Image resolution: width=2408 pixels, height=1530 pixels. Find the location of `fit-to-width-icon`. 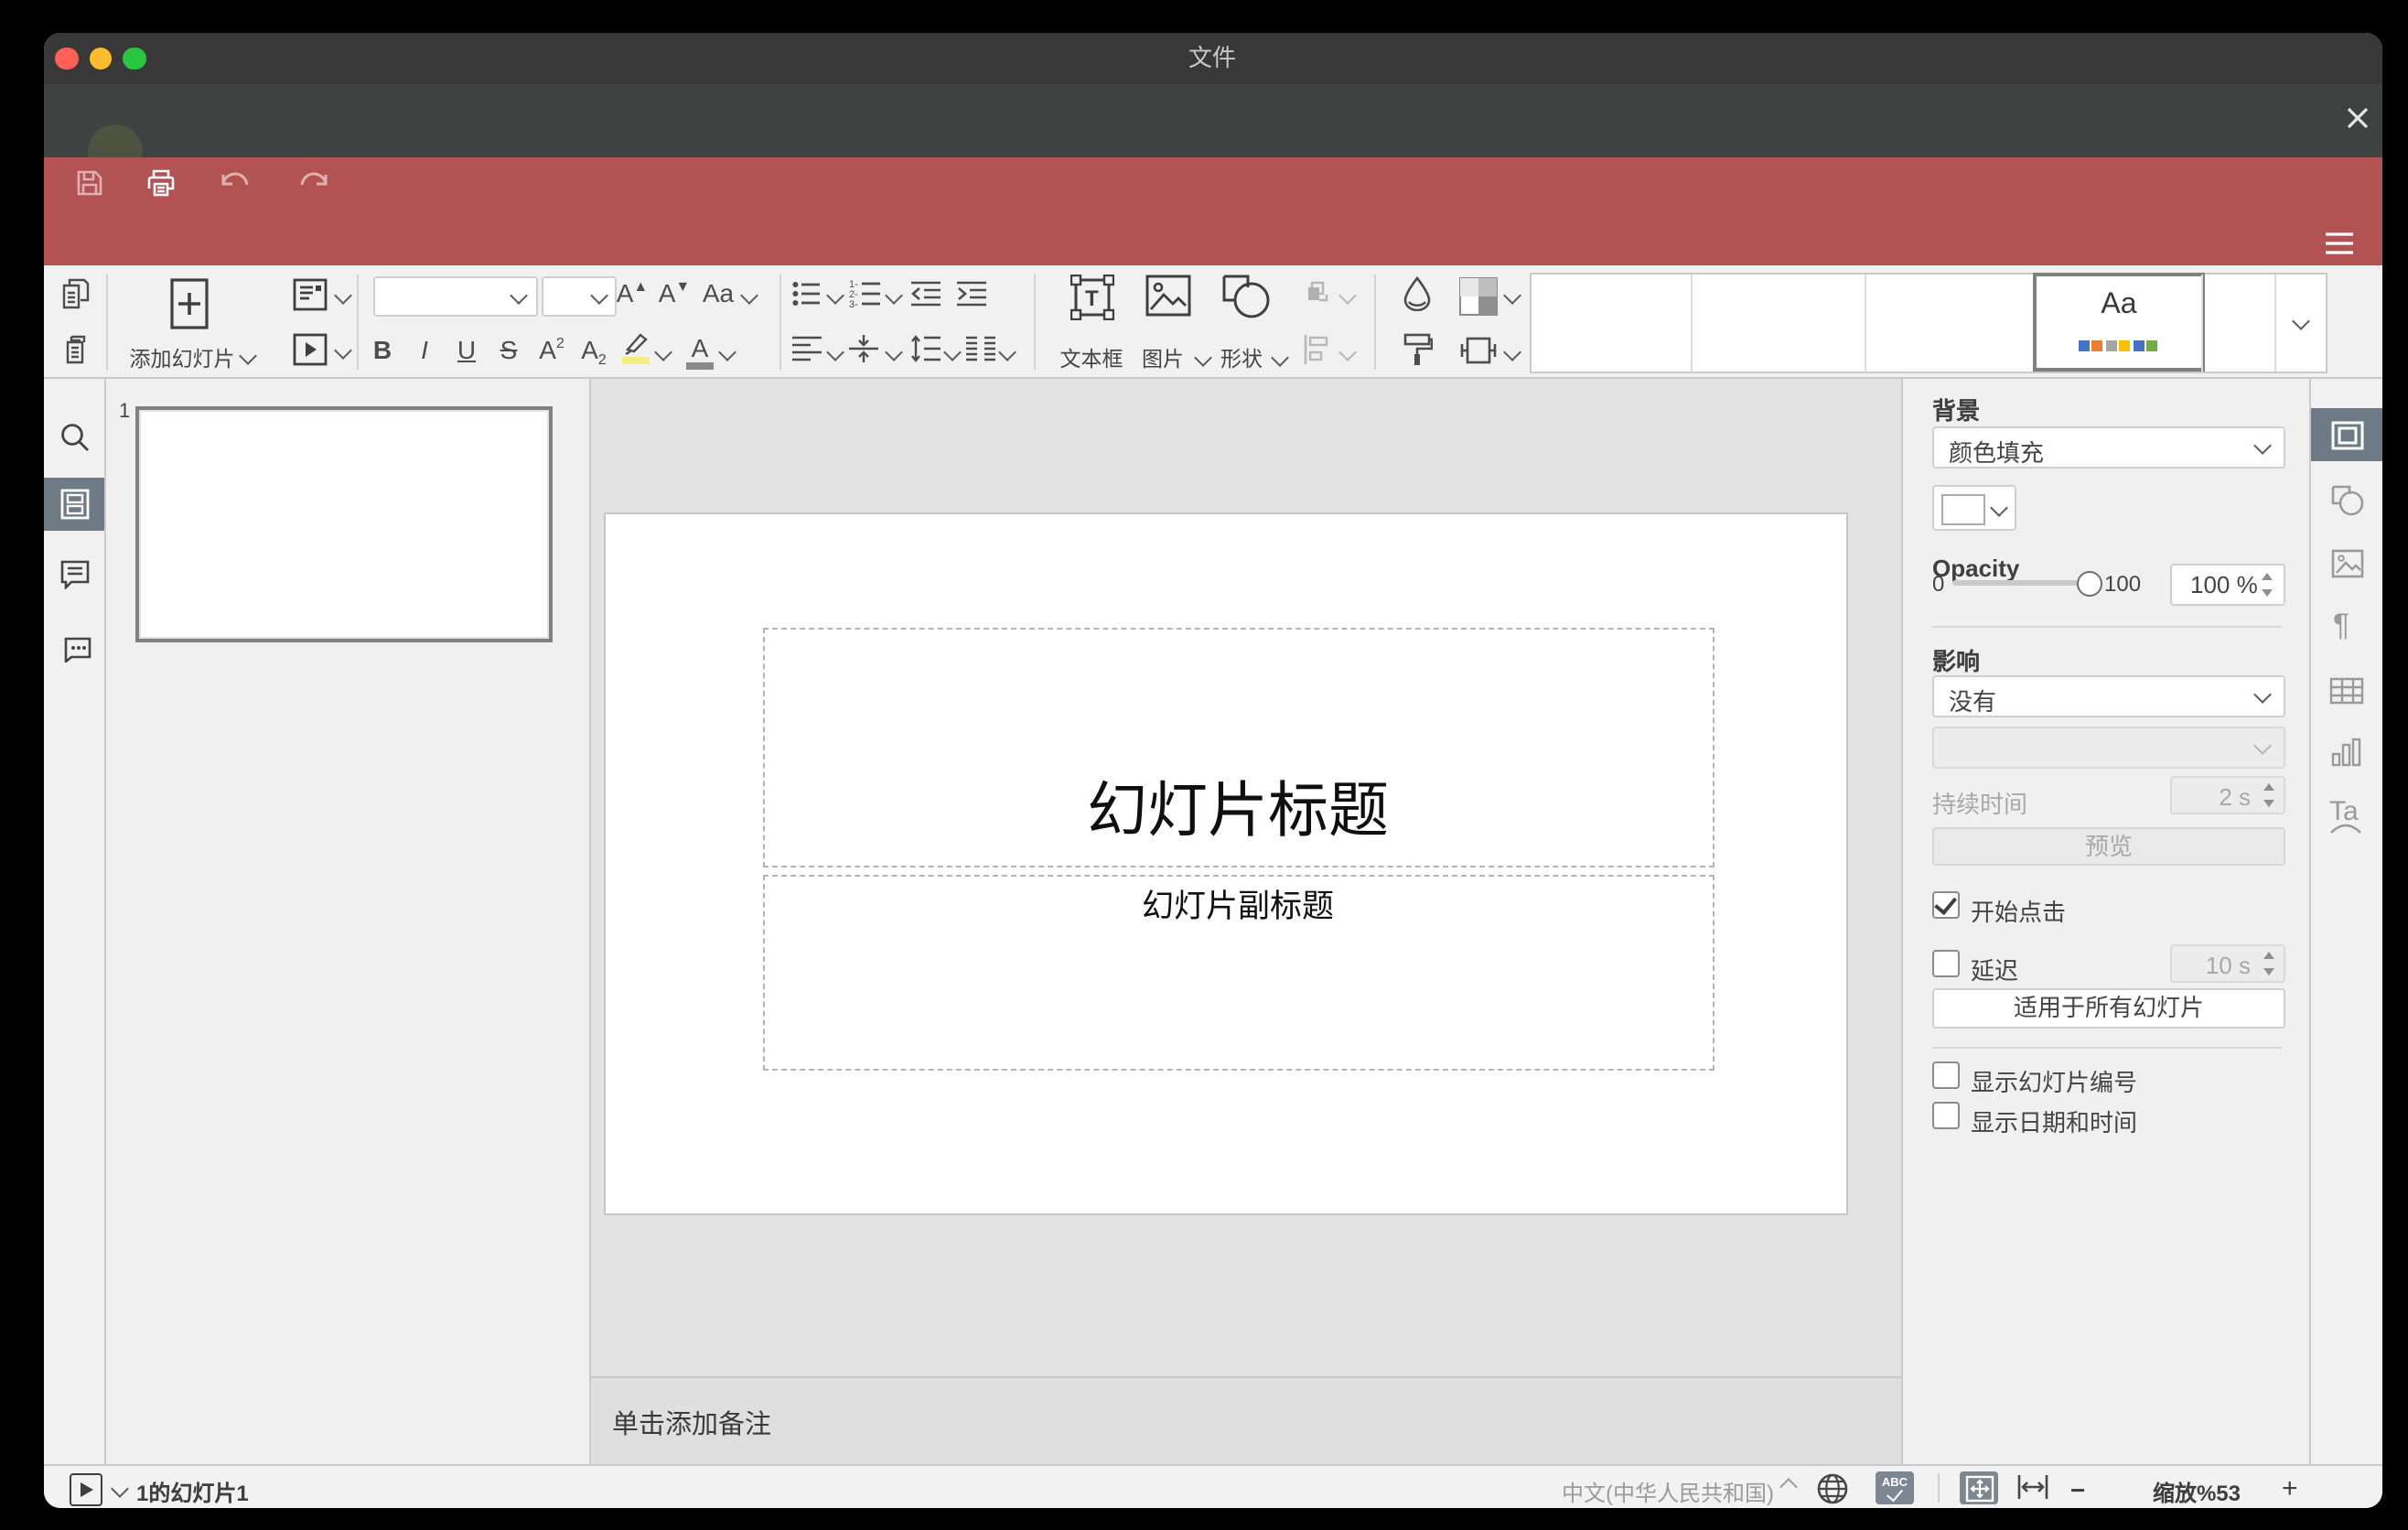

fit-to-width-icon is located at coordinates (2032, 1487).